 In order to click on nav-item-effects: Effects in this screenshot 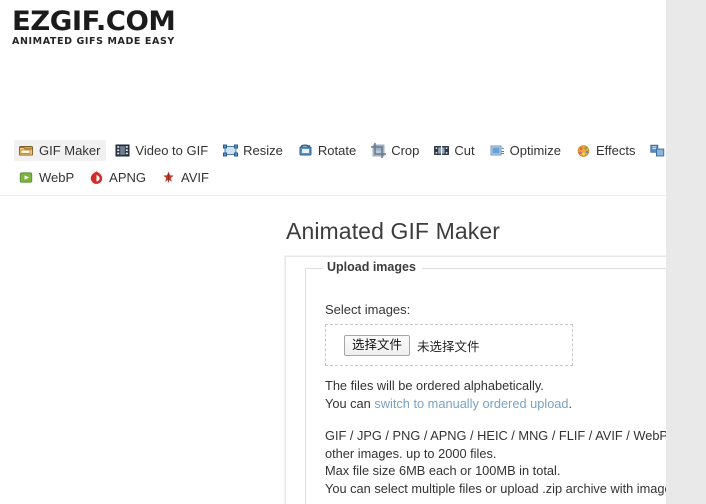, I will do `click(606, 150)`.